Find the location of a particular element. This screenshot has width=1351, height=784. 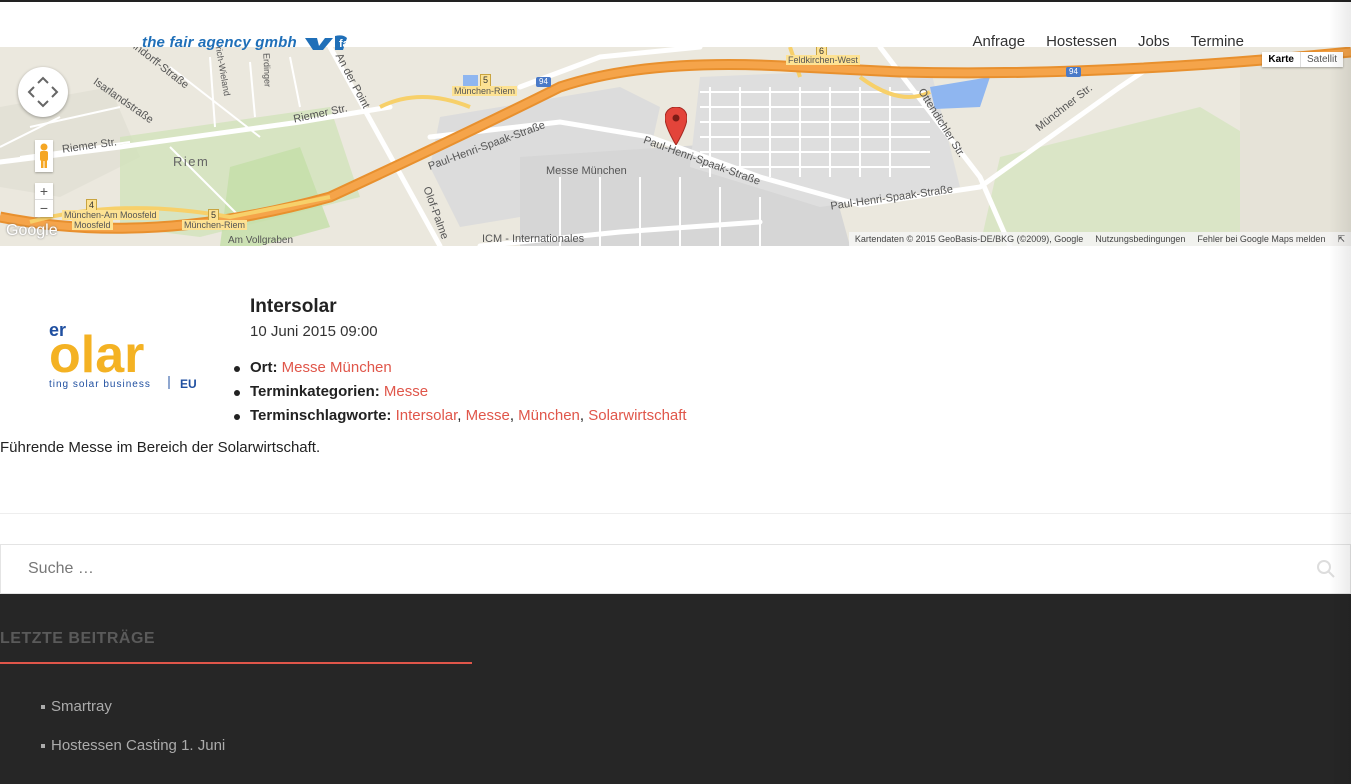

map-pan-control is located at coordinates (43, 92).